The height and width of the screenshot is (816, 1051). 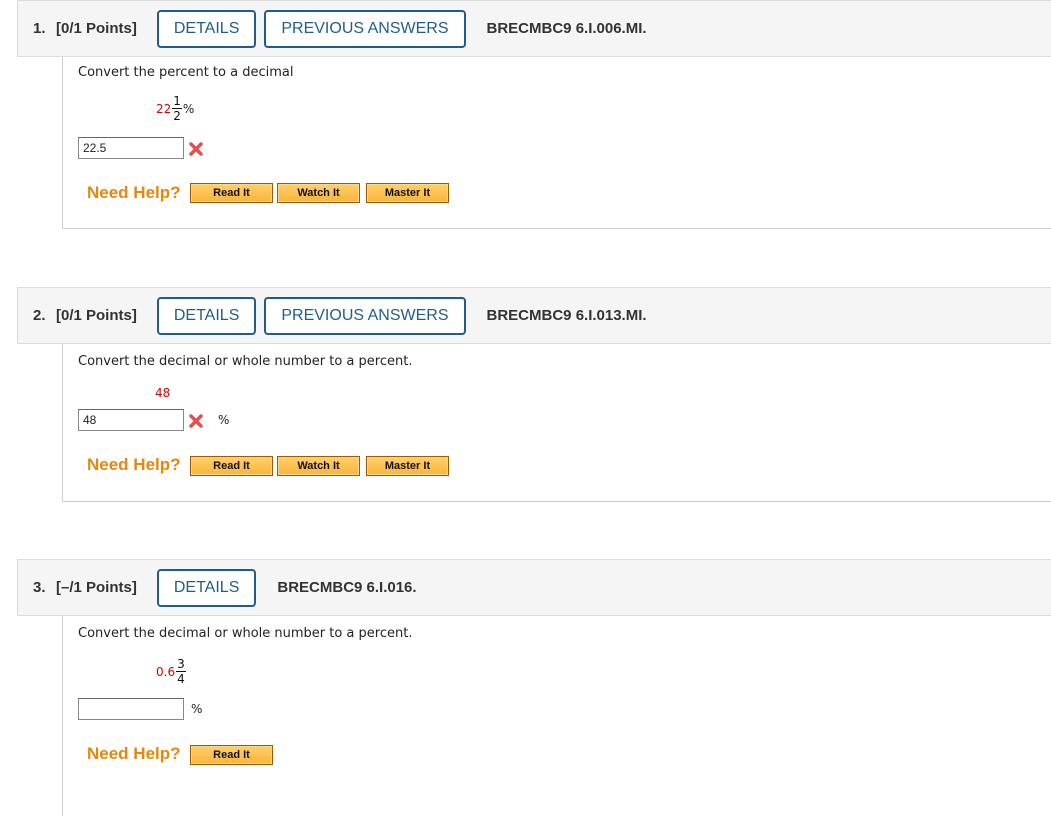 I want to click on question-points: [–/1 Points], so click(x=96, y=587).